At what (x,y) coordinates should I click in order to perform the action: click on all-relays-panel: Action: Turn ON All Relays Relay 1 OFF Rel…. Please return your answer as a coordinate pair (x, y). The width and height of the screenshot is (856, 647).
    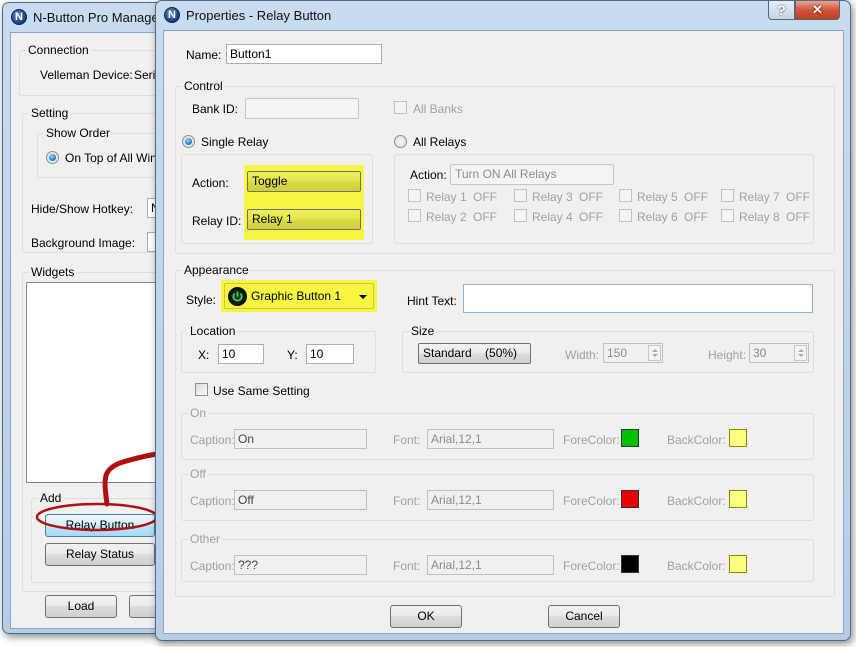
    Looking at the image, I should click on (604, 199).